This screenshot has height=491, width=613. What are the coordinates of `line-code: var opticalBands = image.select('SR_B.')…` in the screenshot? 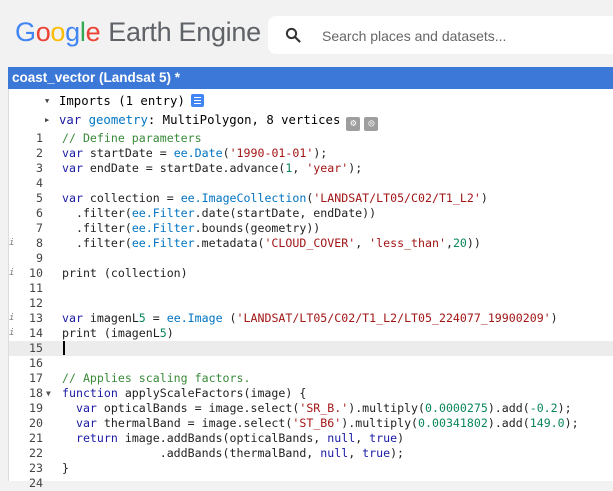 It's located at (323, 408).